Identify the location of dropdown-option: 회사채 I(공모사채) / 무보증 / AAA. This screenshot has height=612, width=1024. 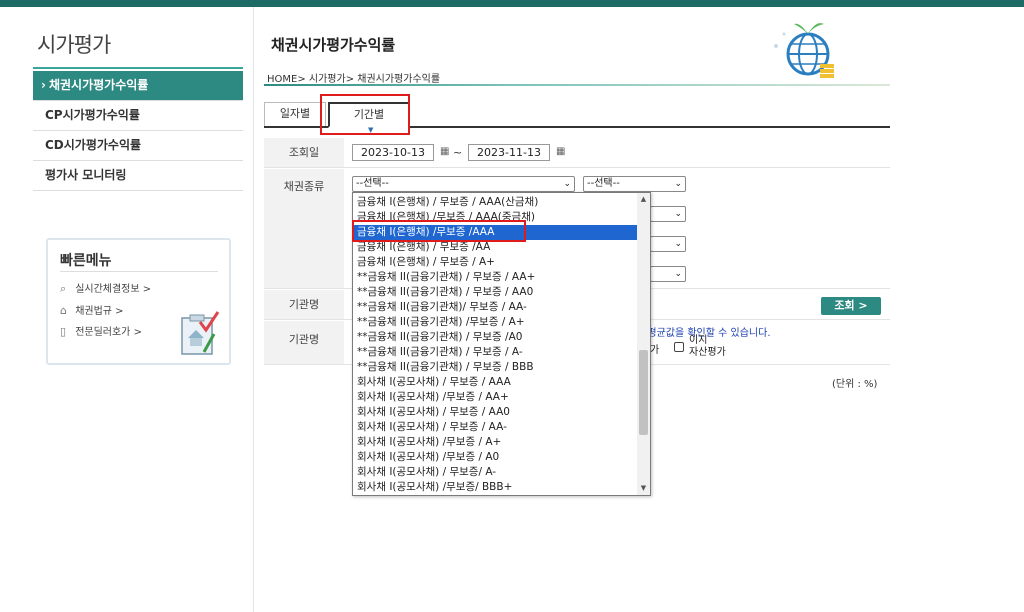
(495, 382).